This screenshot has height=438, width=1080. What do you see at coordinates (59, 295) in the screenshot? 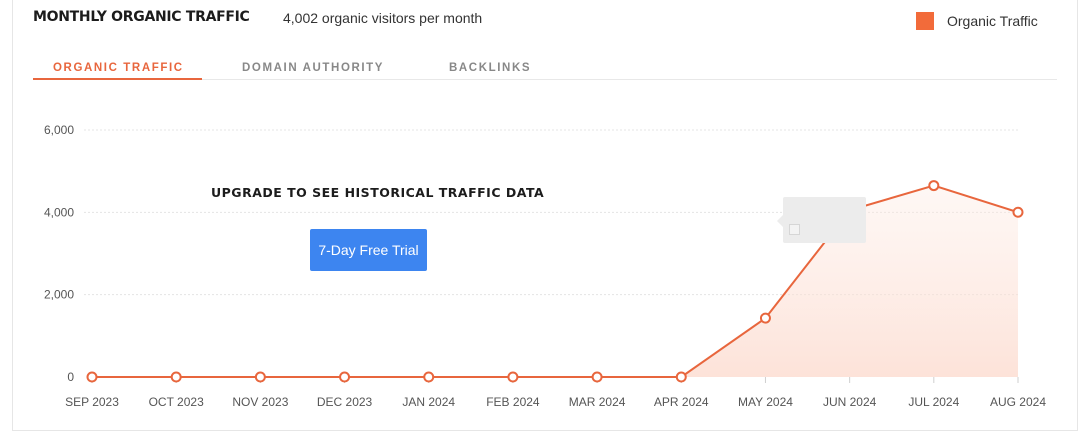
I see `y-tick-label: 2,000` at bounding box center [59, 295].